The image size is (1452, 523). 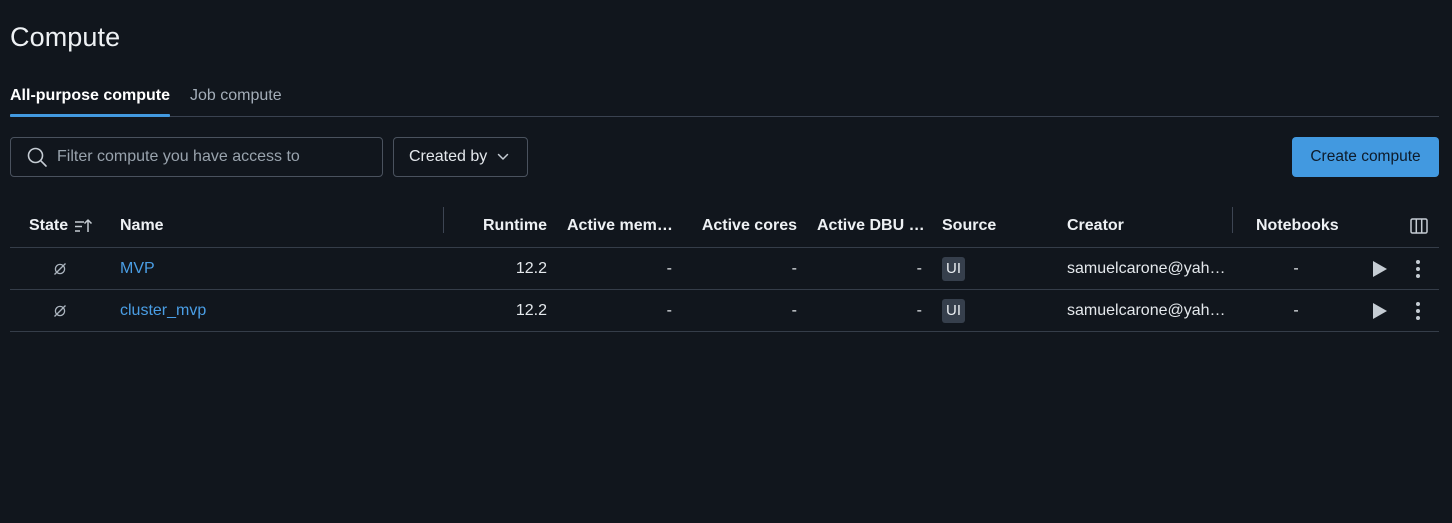 I want to click on table-row: MVP 12.2 - - - UI samuelcarone@yah… -, so click(x=724, y=269).